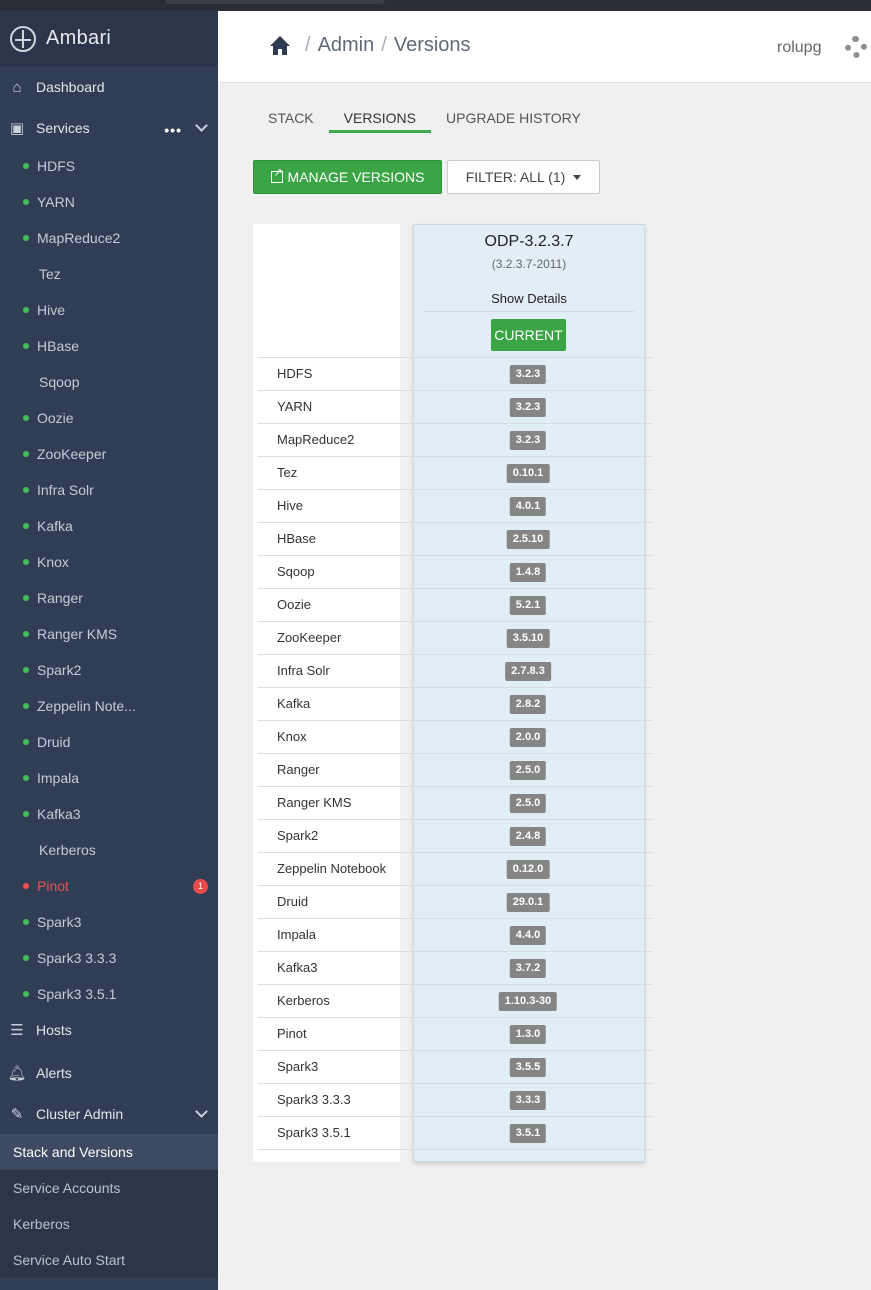 This screenshot has height=1290, width=871. Describe the element at coordinates (109, 1114) in the screenshot. I see `nav-cluster-admin: ✎ Cluster Admin` at that location.